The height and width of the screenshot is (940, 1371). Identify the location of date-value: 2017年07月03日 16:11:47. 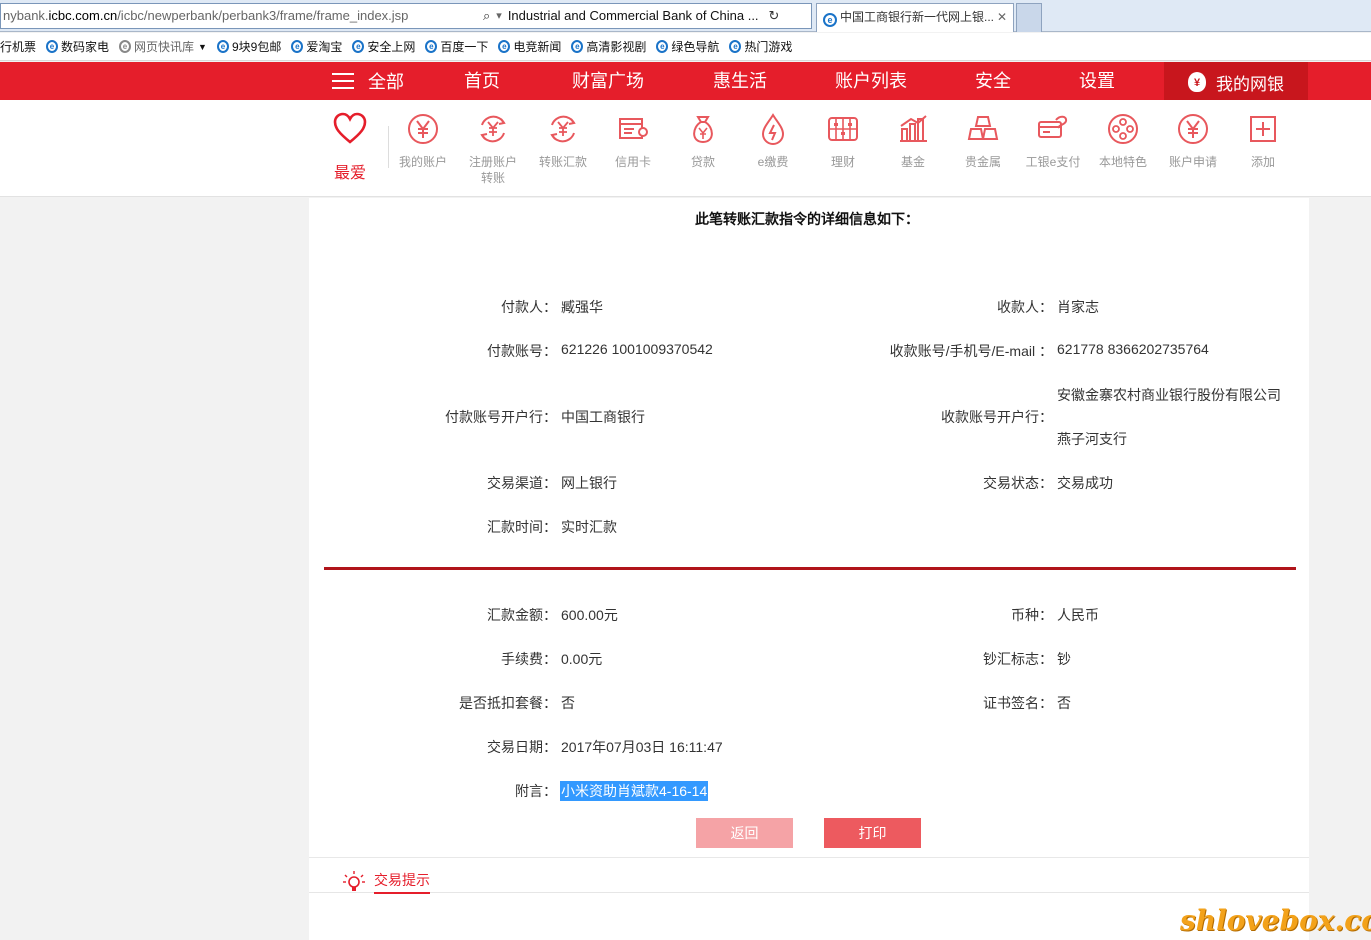
(642, 747).